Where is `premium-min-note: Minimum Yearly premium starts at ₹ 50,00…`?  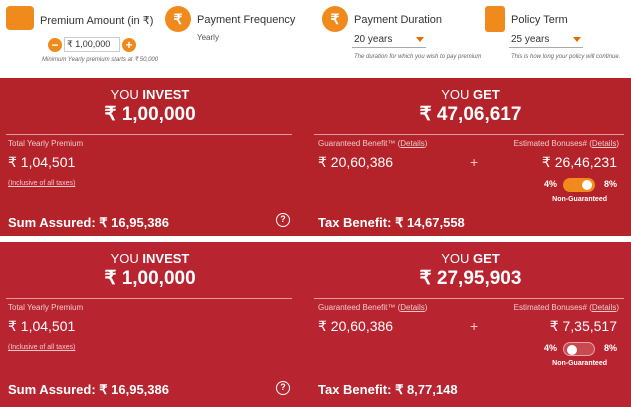 premium-min-note: Minimum Yearly premium starts at ₹ 50,00… is located at coordinates (100, 60).